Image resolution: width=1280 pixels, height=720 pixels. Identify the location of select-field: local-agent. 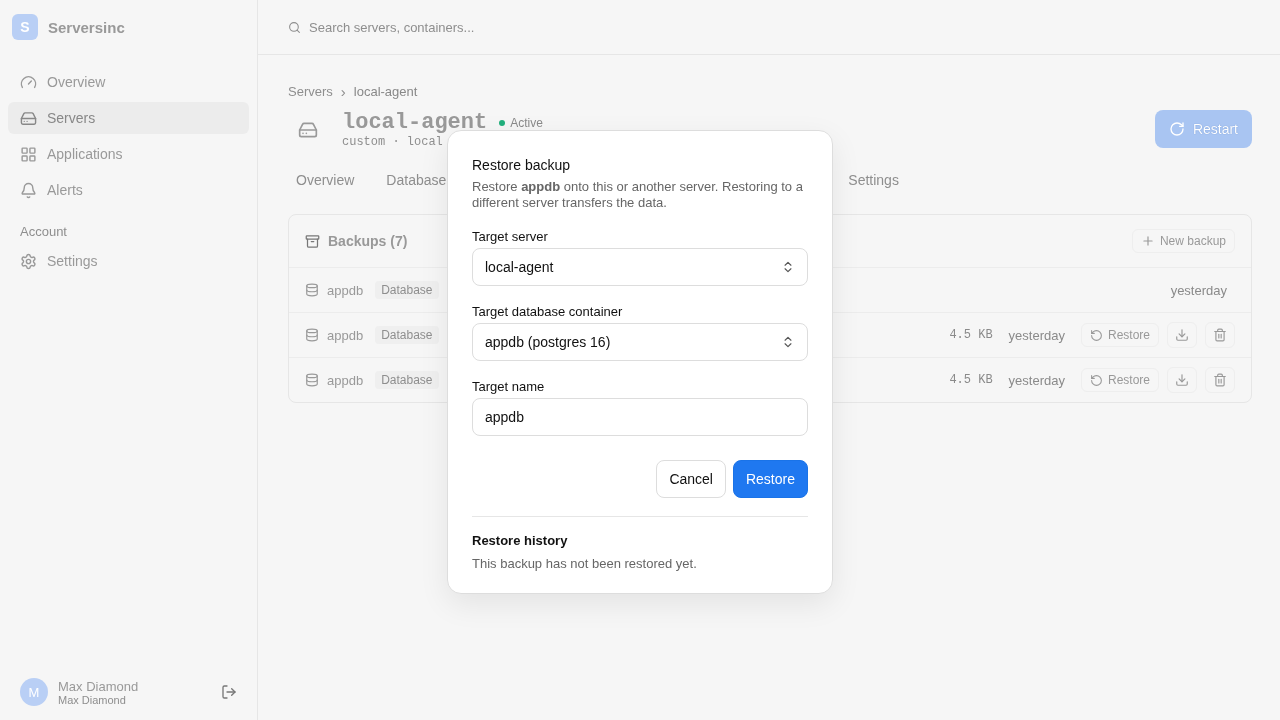
(640, 267).